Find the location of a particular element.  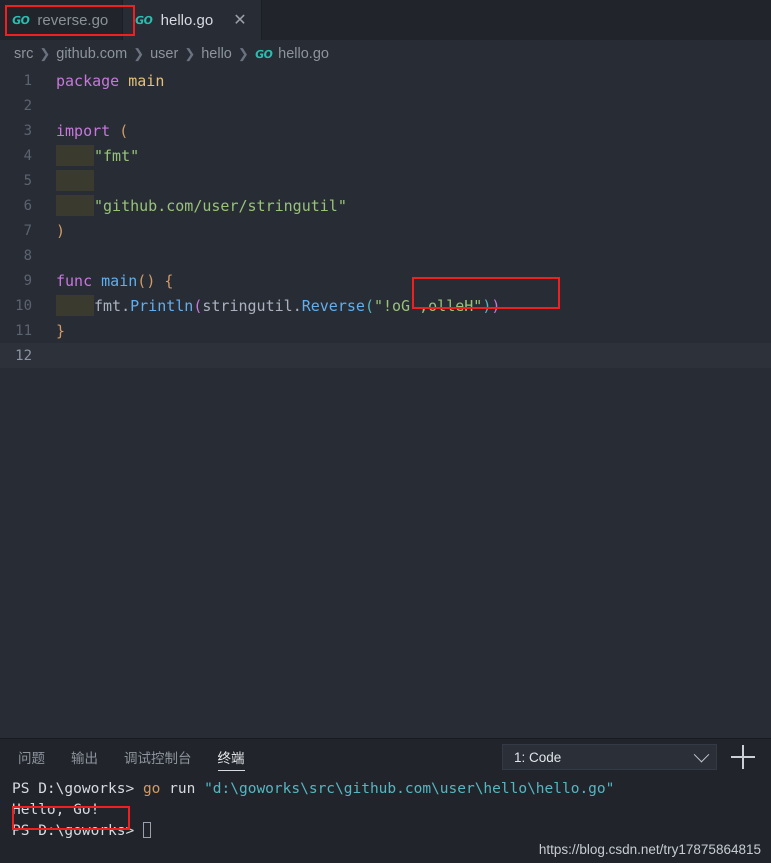

code-token: "fmt" is located at coordinates (117, 156).